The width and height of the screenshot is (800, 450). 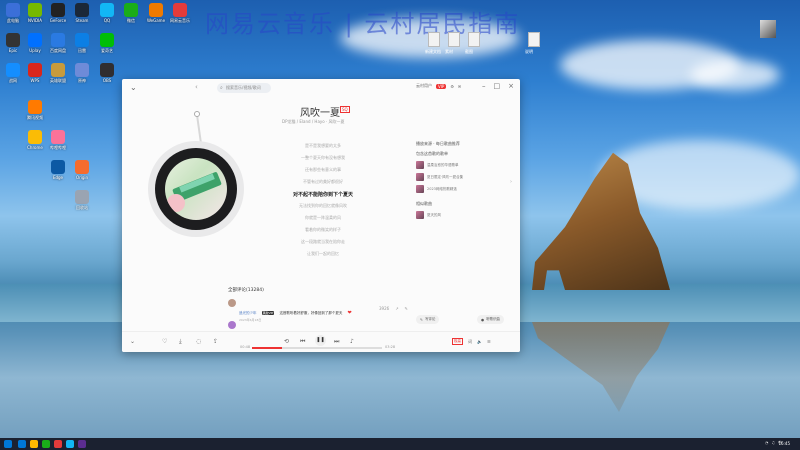 What do you see at coordinates (323, 254) in the screenshot?
I see `lyric-line: 让我们一起的回忆` at bounding box center [323, 254].